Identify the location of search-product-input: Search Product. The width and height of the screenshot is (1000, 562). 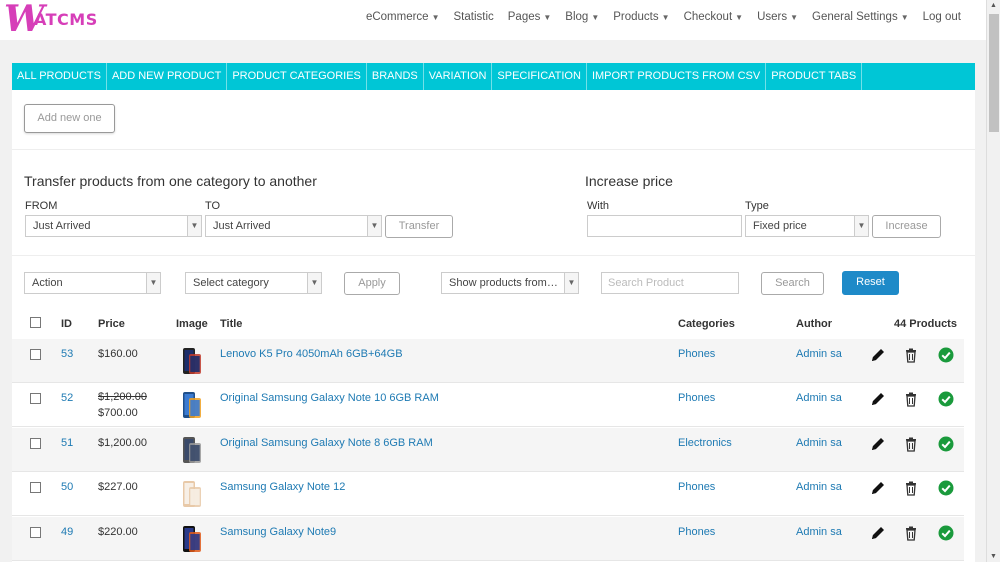
(670, 283).